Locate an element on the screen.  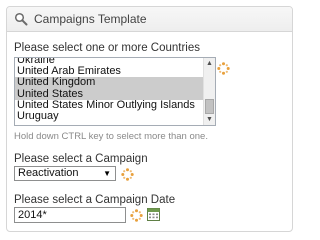
country-option: Ukraine is located at coordinates (109, 62).